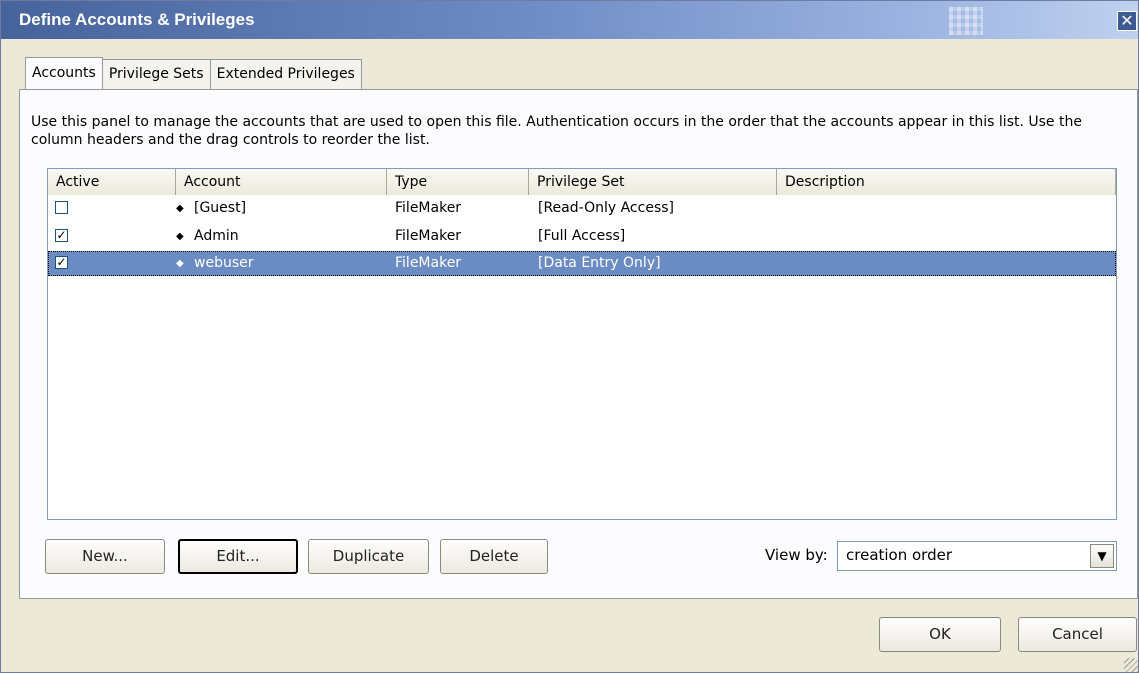 The image size is (1139, 673). What do you see at coordinates (1102, 556) in the screenshot?
I see `chevron-down-icon: ▼` at bounding box center [1102, 556].